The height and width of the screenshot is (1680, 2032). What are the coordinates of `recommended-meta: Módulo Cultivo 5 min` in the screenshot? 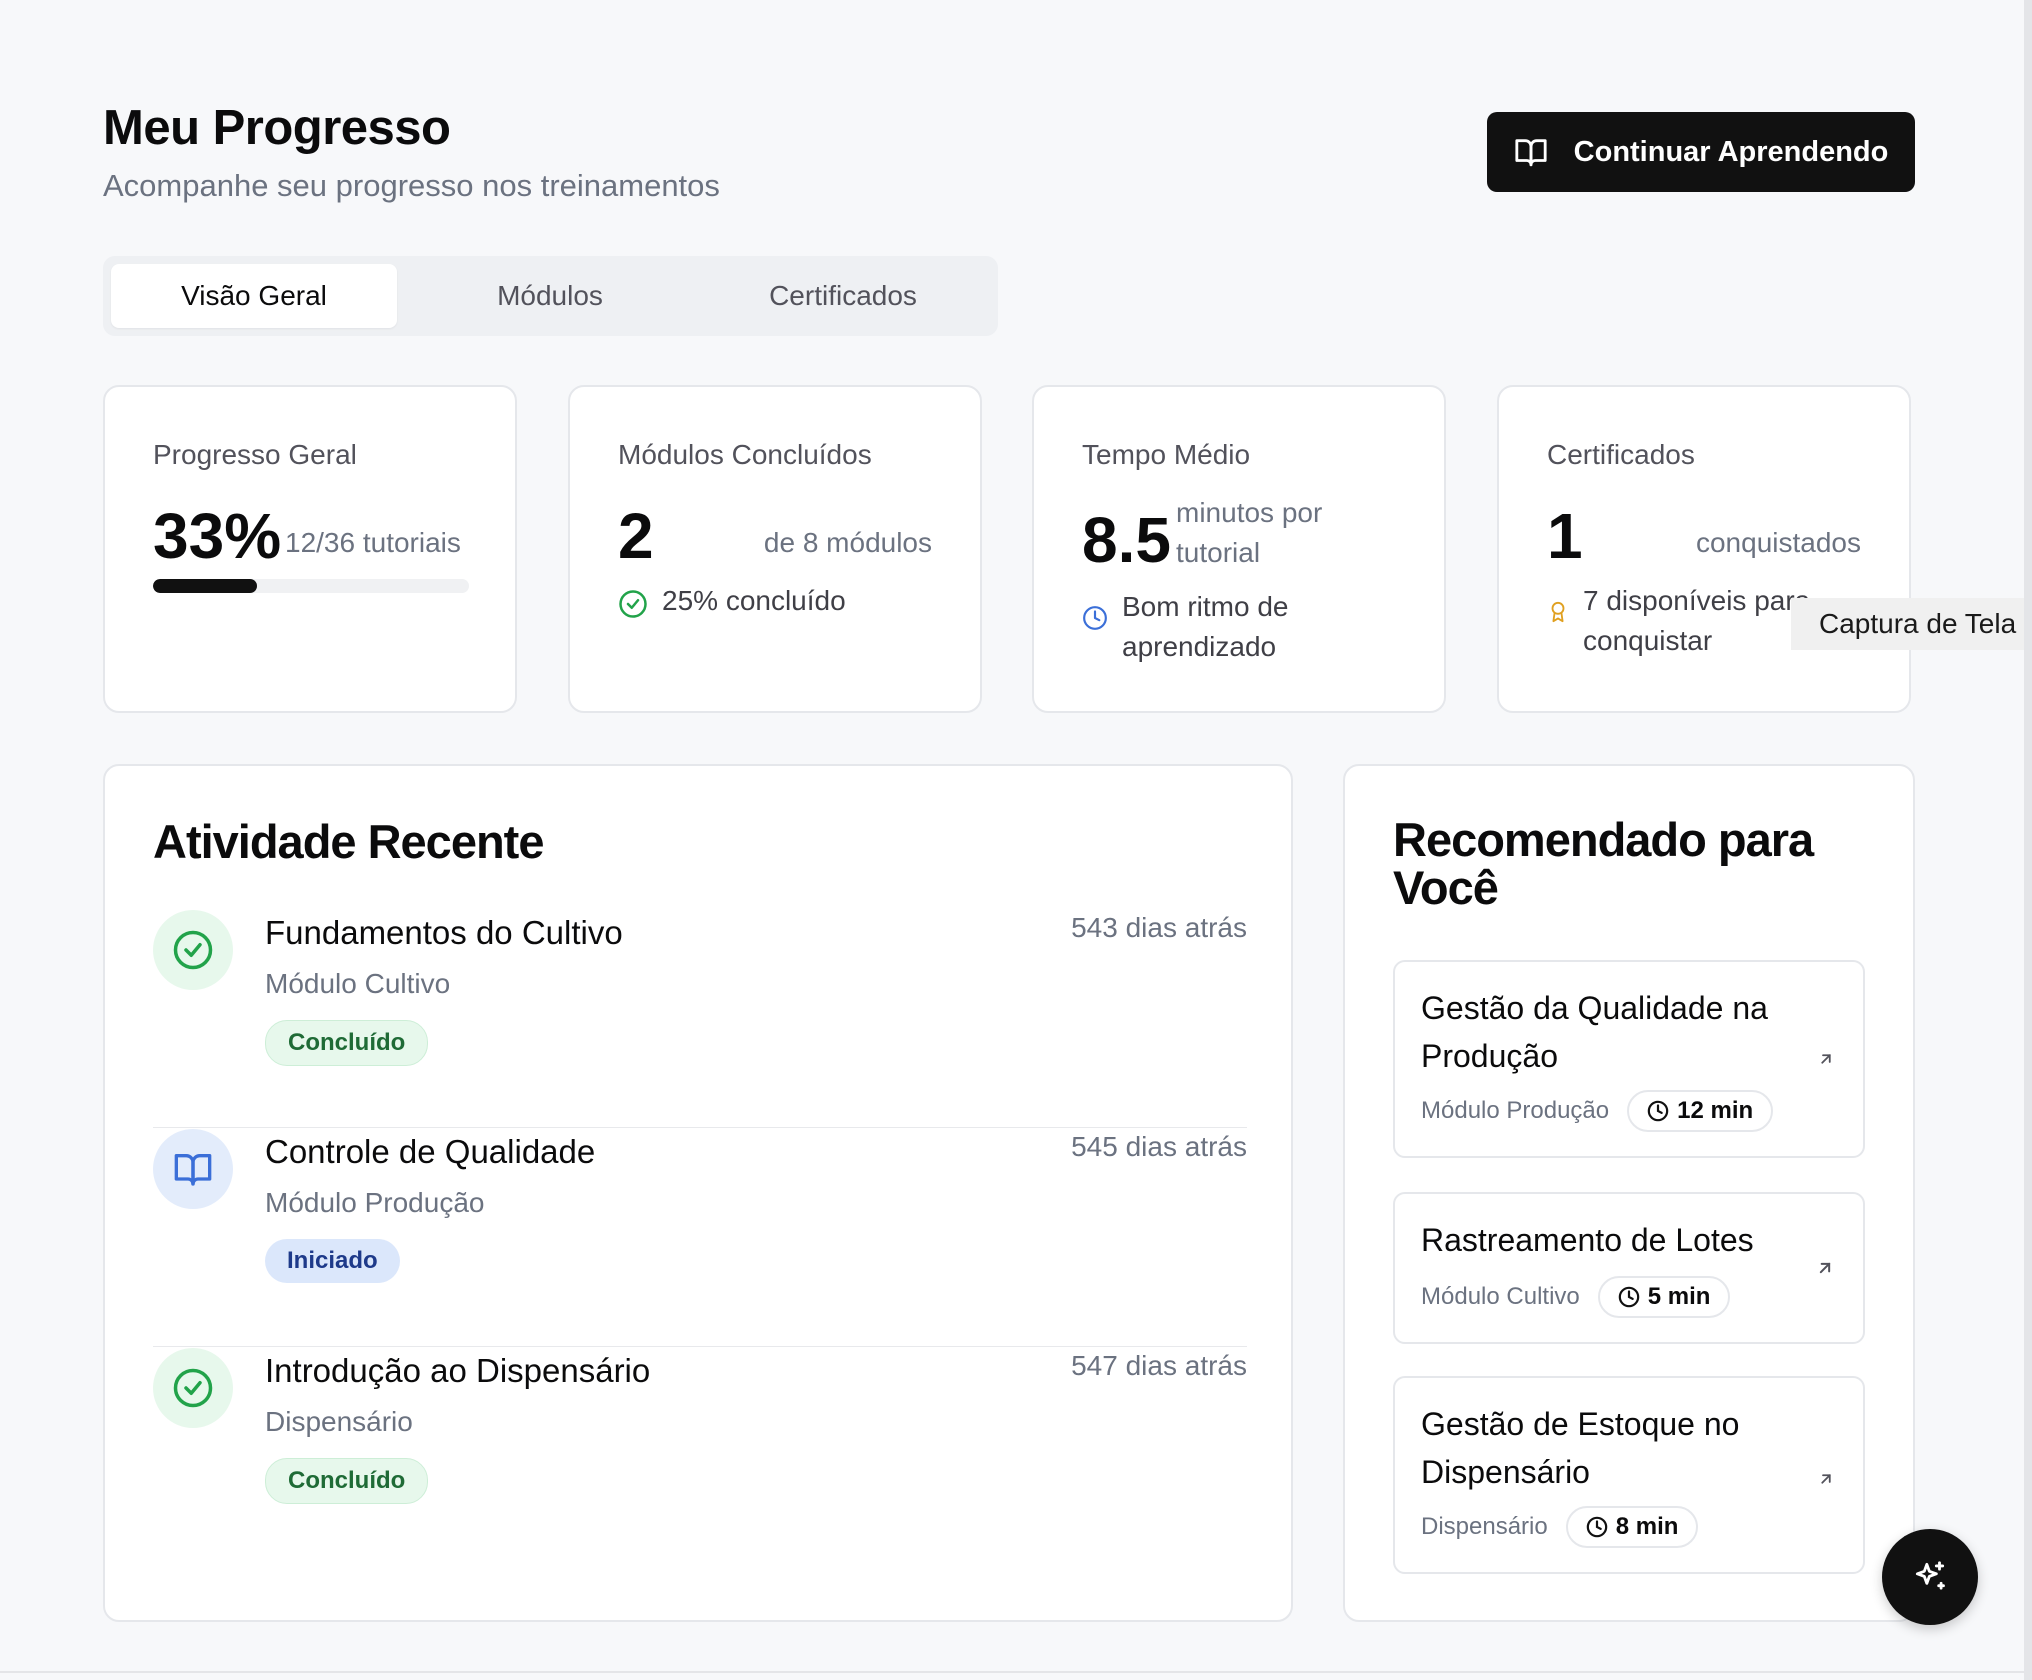 It's located at (1576, 1297).